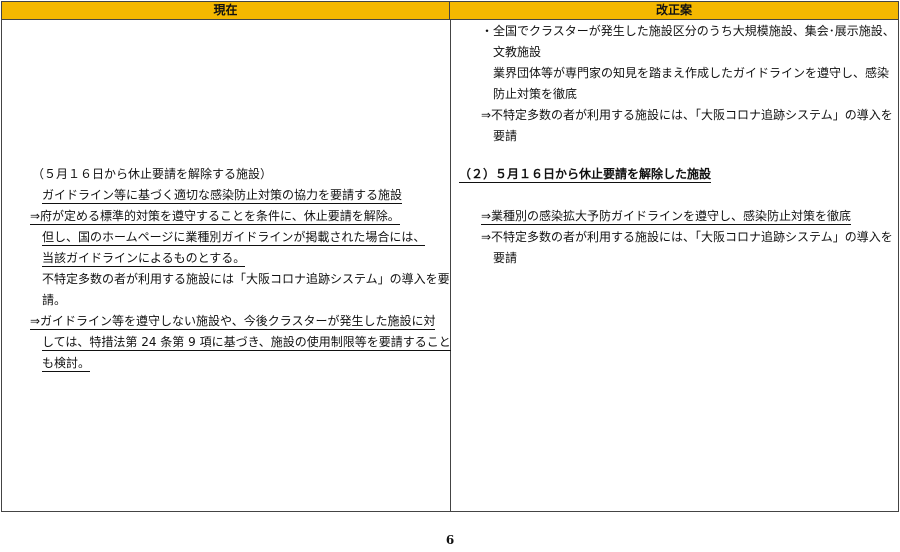  Describe the element at coordinates (450, 540) in the screenshot. I see `page-number: 6` at that location.